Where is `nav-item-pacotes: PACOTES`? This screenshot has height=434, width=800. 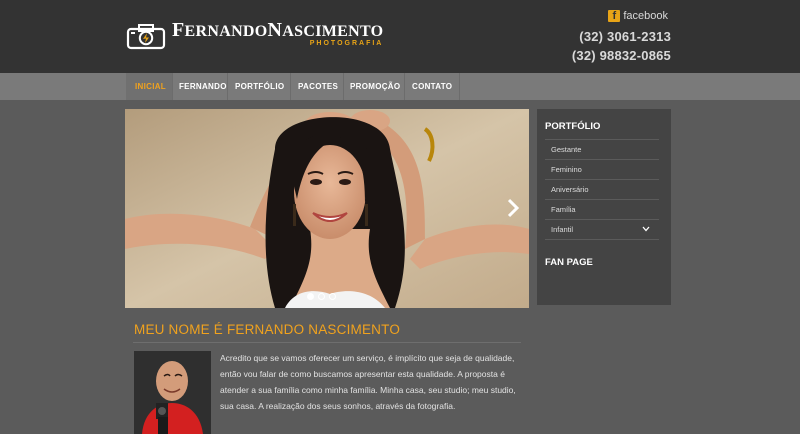
nav-item-pacotes: PACOTES is located at coordinates (317, 86).